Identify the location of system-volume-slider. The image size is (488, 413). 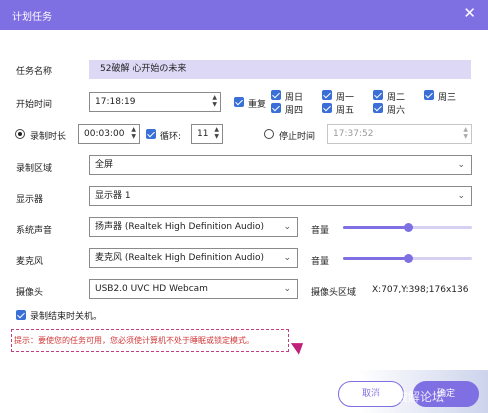
(407, 227).